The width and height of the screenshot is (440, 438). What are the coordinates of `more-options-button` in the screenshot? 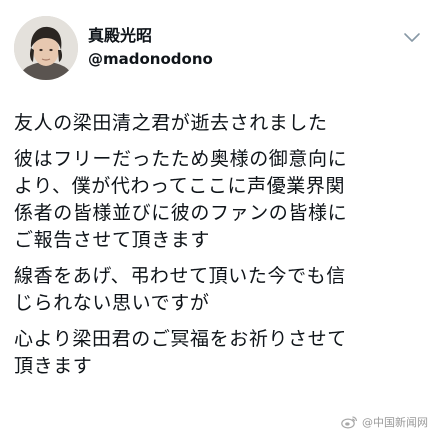 It's located at (412, 37).